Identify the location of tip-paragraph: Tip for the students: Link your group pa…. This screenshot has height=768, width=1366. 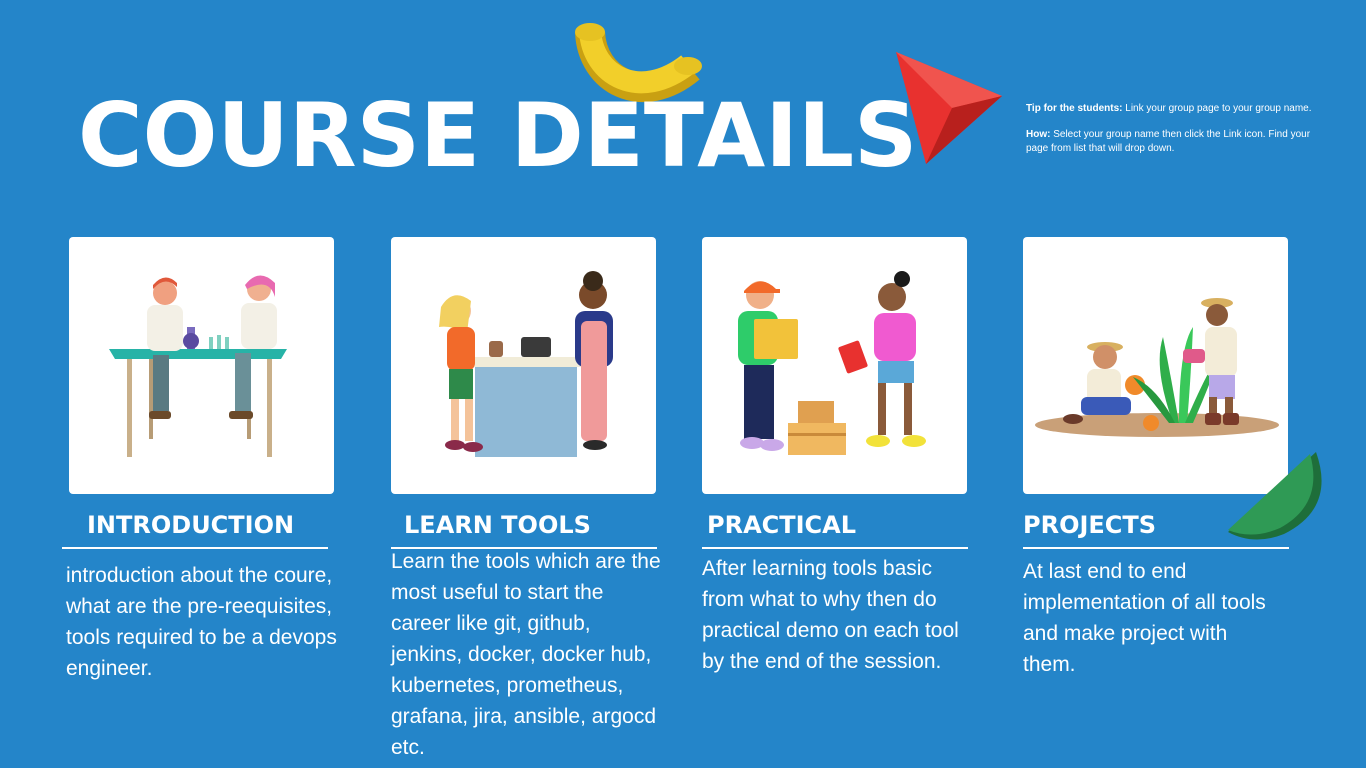
(1171, 109).